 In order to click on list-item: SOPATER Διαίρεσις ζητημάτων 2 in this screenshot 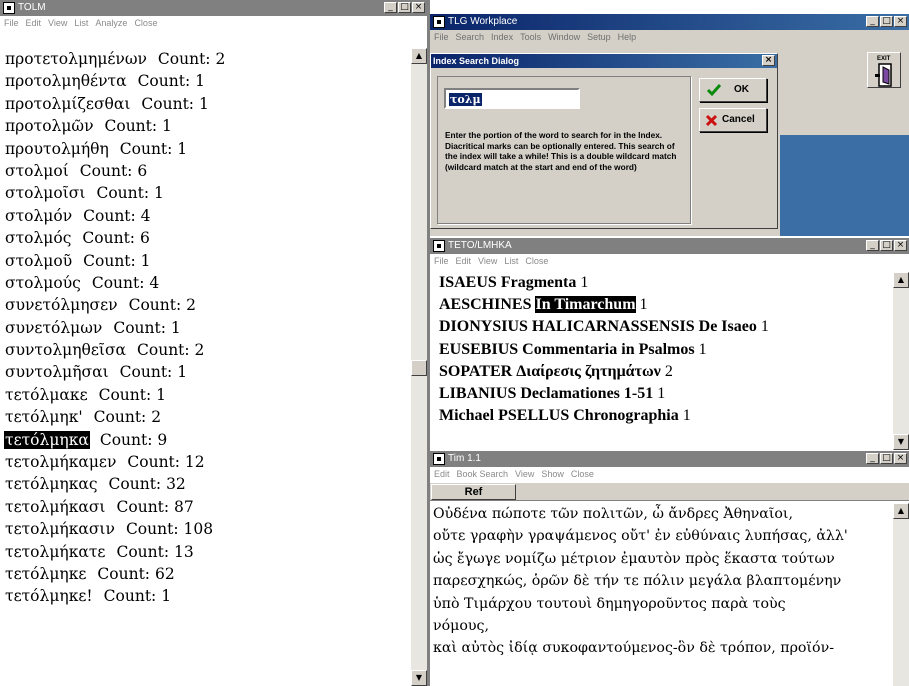, I will do `click(661, 372)`.